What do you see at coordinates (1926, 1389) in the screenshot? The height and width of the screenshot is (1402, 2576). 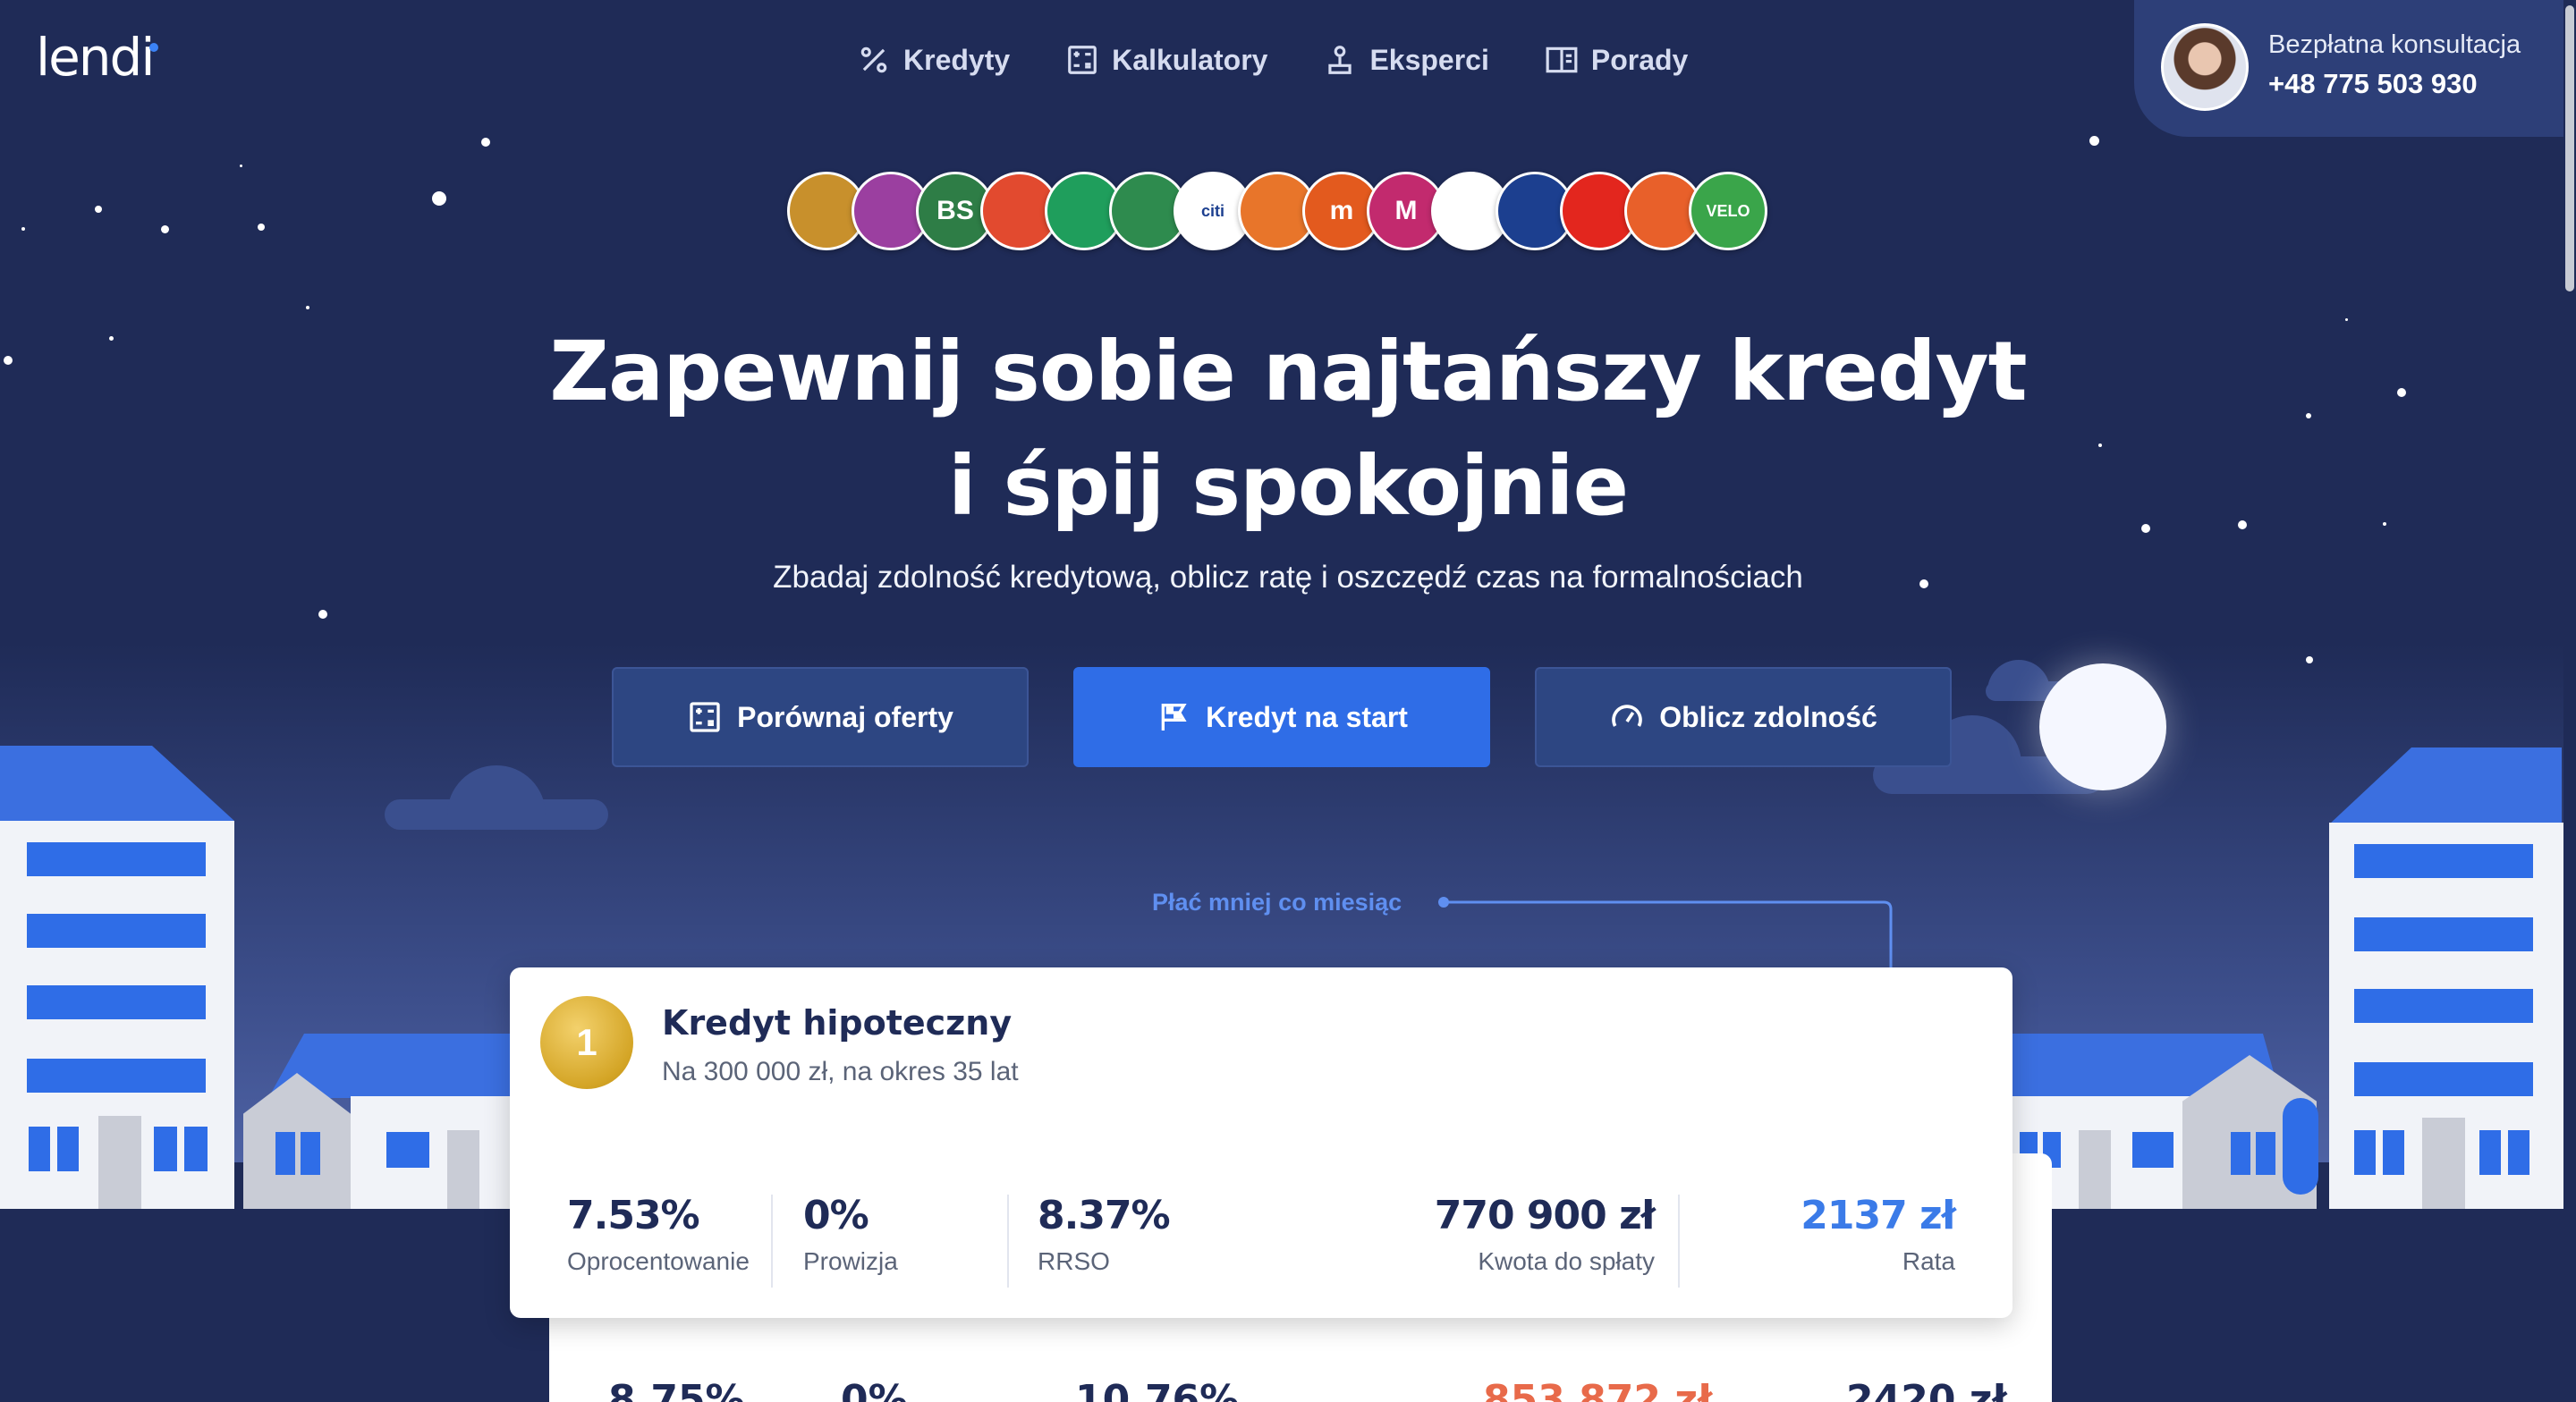 I see `offer2-installment: 2420 zł` at bounding box center [1926, 1389].